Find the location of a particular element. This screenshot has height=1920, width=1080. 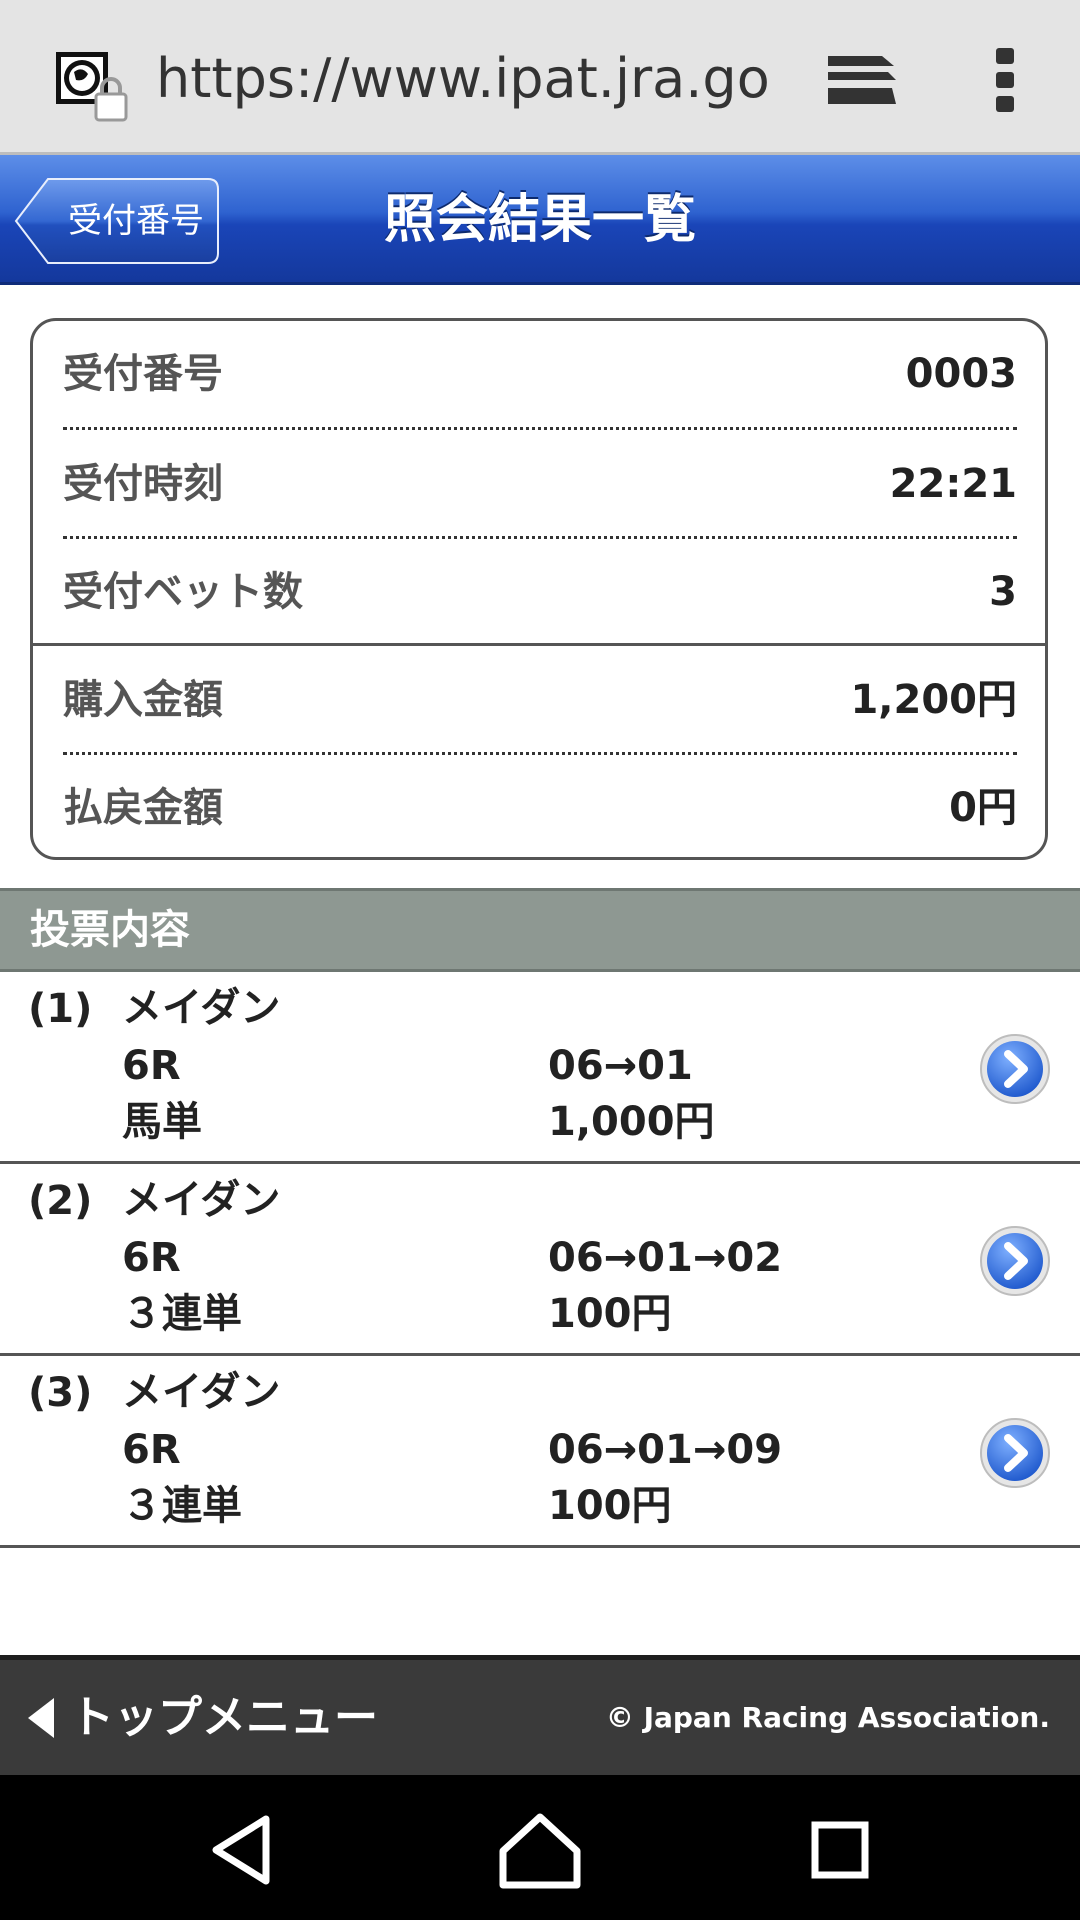

solid-divider is located at coordinates (539, 644).